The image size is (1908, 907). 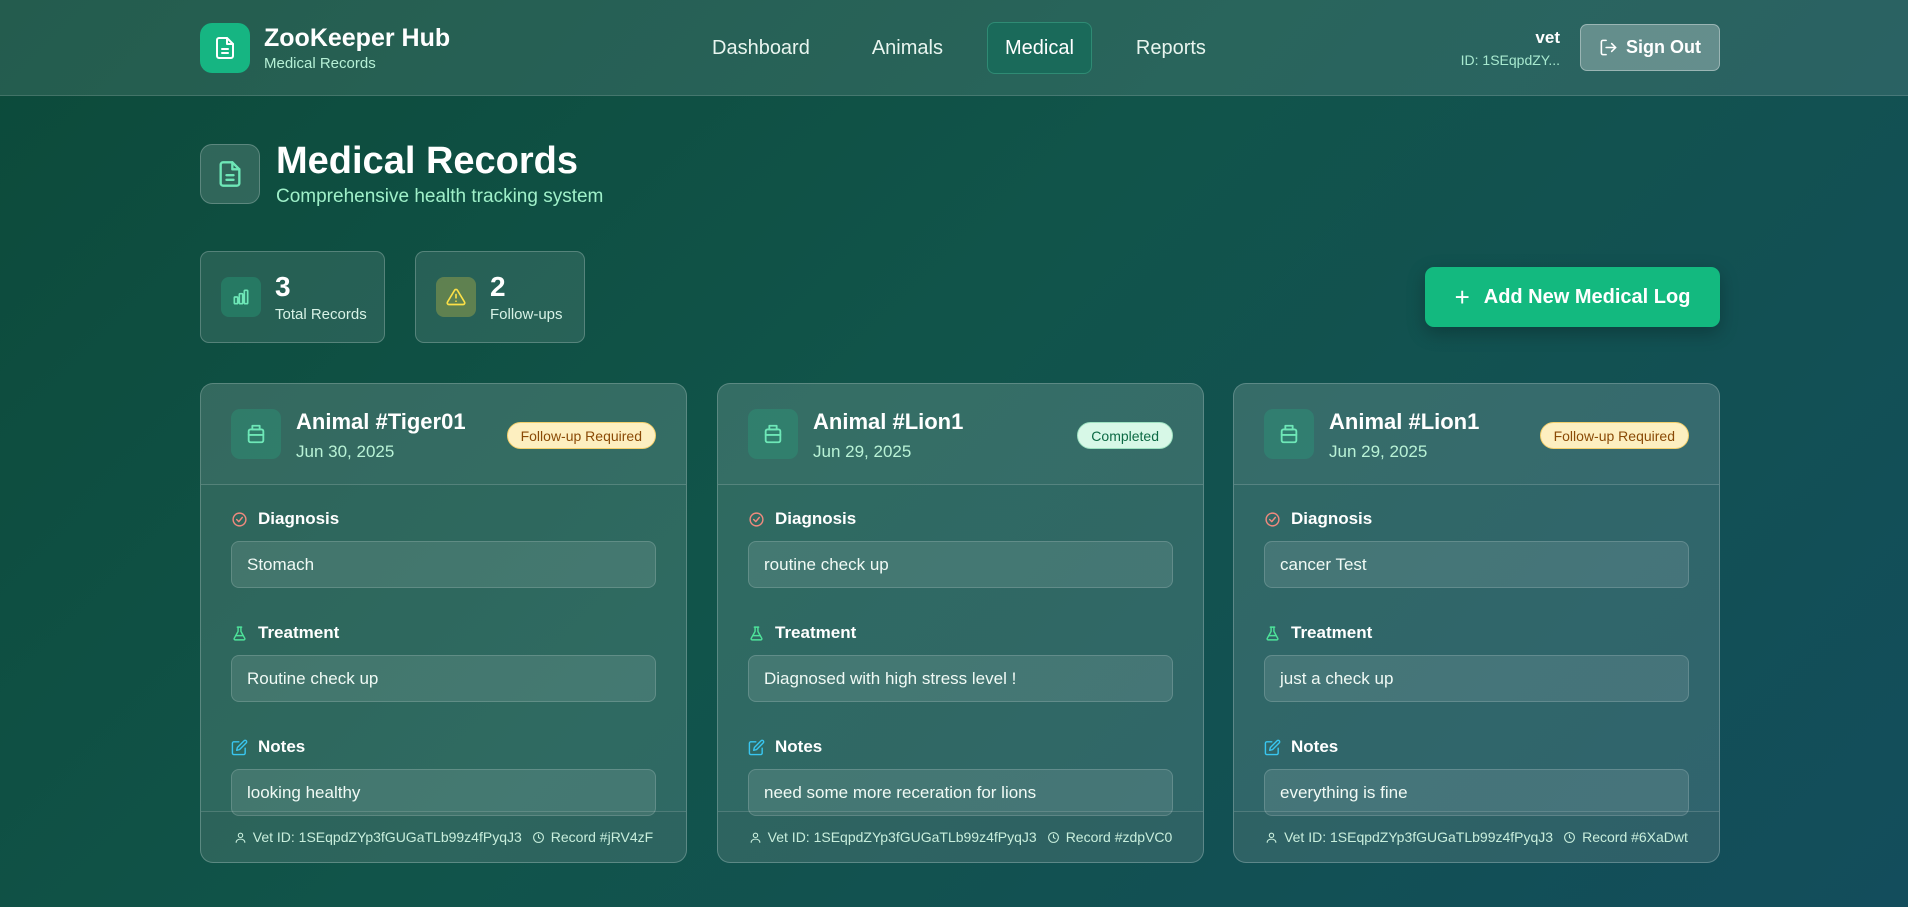 What do you see at coordinates (1171, 48) in the screenshot?
I see `nav-reports: Reports` at bounding box center [1171, 48].